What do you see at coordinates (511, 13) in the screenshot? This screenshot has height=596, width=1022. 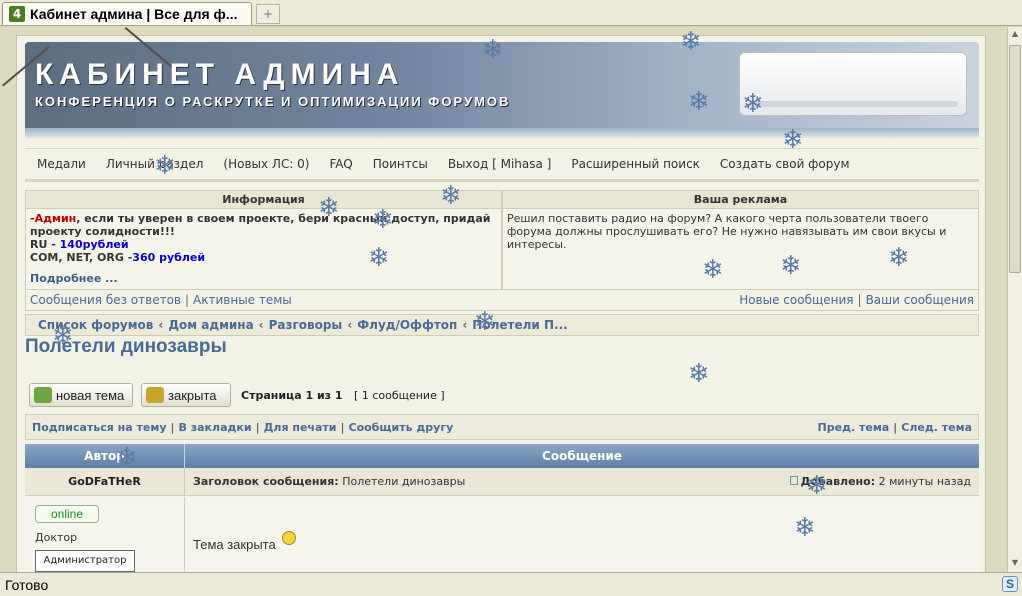 I see `browser-tabstrip: 4 Кабинет админа | Все для ф... +` at bounding box center [511, 13].